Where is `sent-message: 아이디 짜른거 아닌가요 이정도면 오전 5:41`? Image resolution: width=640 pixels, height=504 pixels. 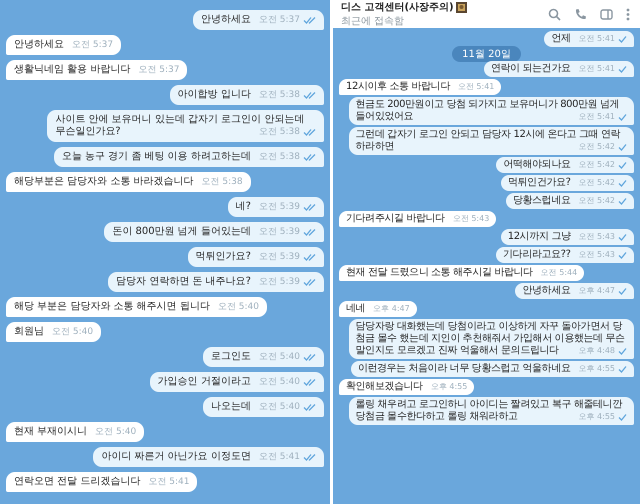
sent-message: 아이디 짜른거 아닌가요 이정도면 오전 5:41 is located at coordinates (208, 457).